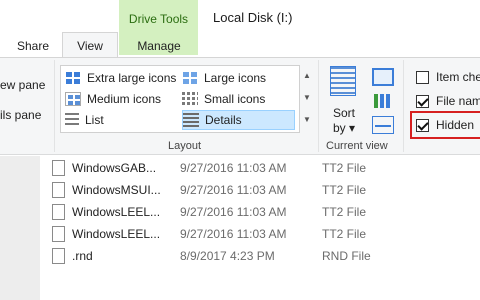 Image resolution: width=480 pixels, height=300 pixels. Describe the element at coordinates (158, 19) in the screenshot. I see `drive-tools-context-label: Drive Tools` at that location.